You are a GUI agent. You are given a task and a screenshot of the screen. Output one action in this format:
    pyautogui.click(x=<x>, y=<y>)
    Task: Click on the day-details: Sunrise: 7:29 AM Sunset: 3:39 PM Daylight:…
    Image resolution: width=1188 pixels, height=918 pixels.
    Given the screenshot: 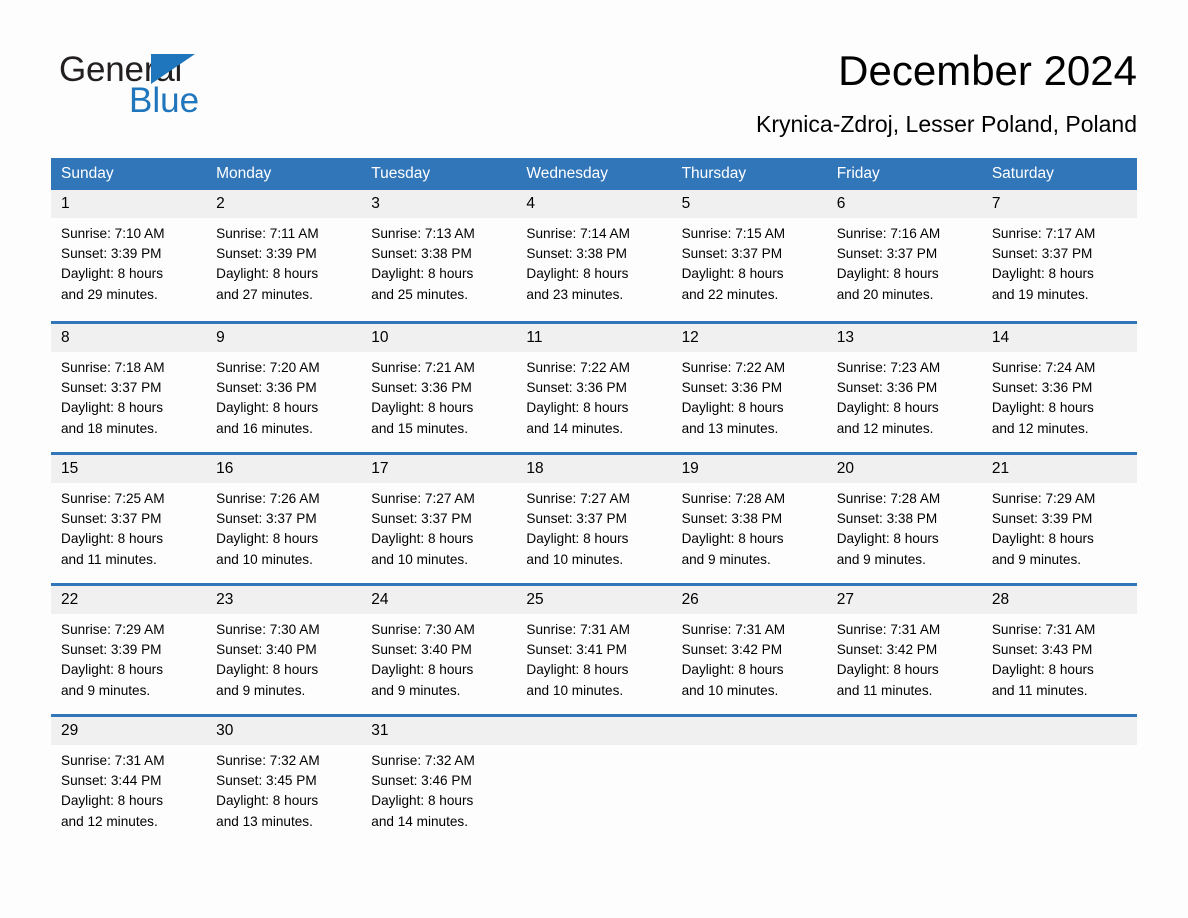 What is the action you would take?
    pyautogui.click(x=128, y=657)
    